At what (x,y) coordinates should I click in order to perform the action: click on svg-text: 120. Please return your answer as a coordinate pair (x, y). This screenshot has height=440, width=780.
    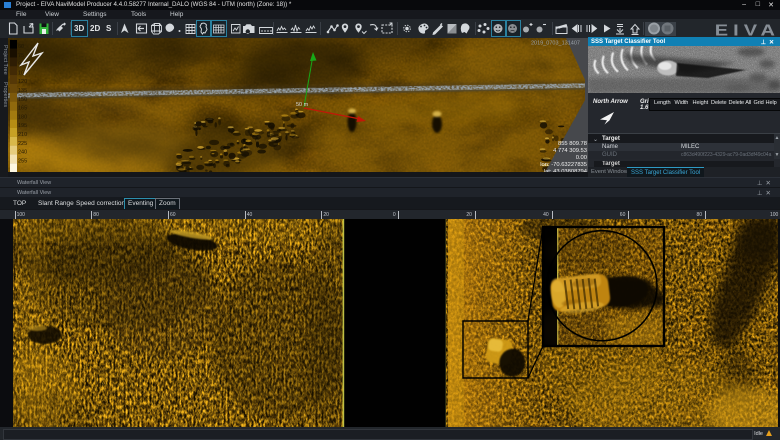
    Looking at the image, I should click on (22, 82).